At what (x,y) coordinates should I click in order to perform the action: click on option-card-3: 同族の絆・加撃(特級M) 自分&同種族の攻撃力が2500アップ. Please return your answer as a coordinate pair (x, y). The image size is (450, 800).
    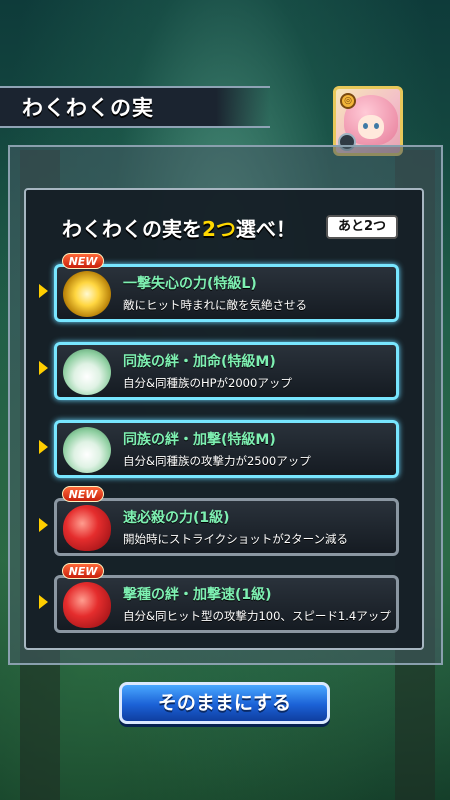
    Looking at the image, I should click on (226, 449).